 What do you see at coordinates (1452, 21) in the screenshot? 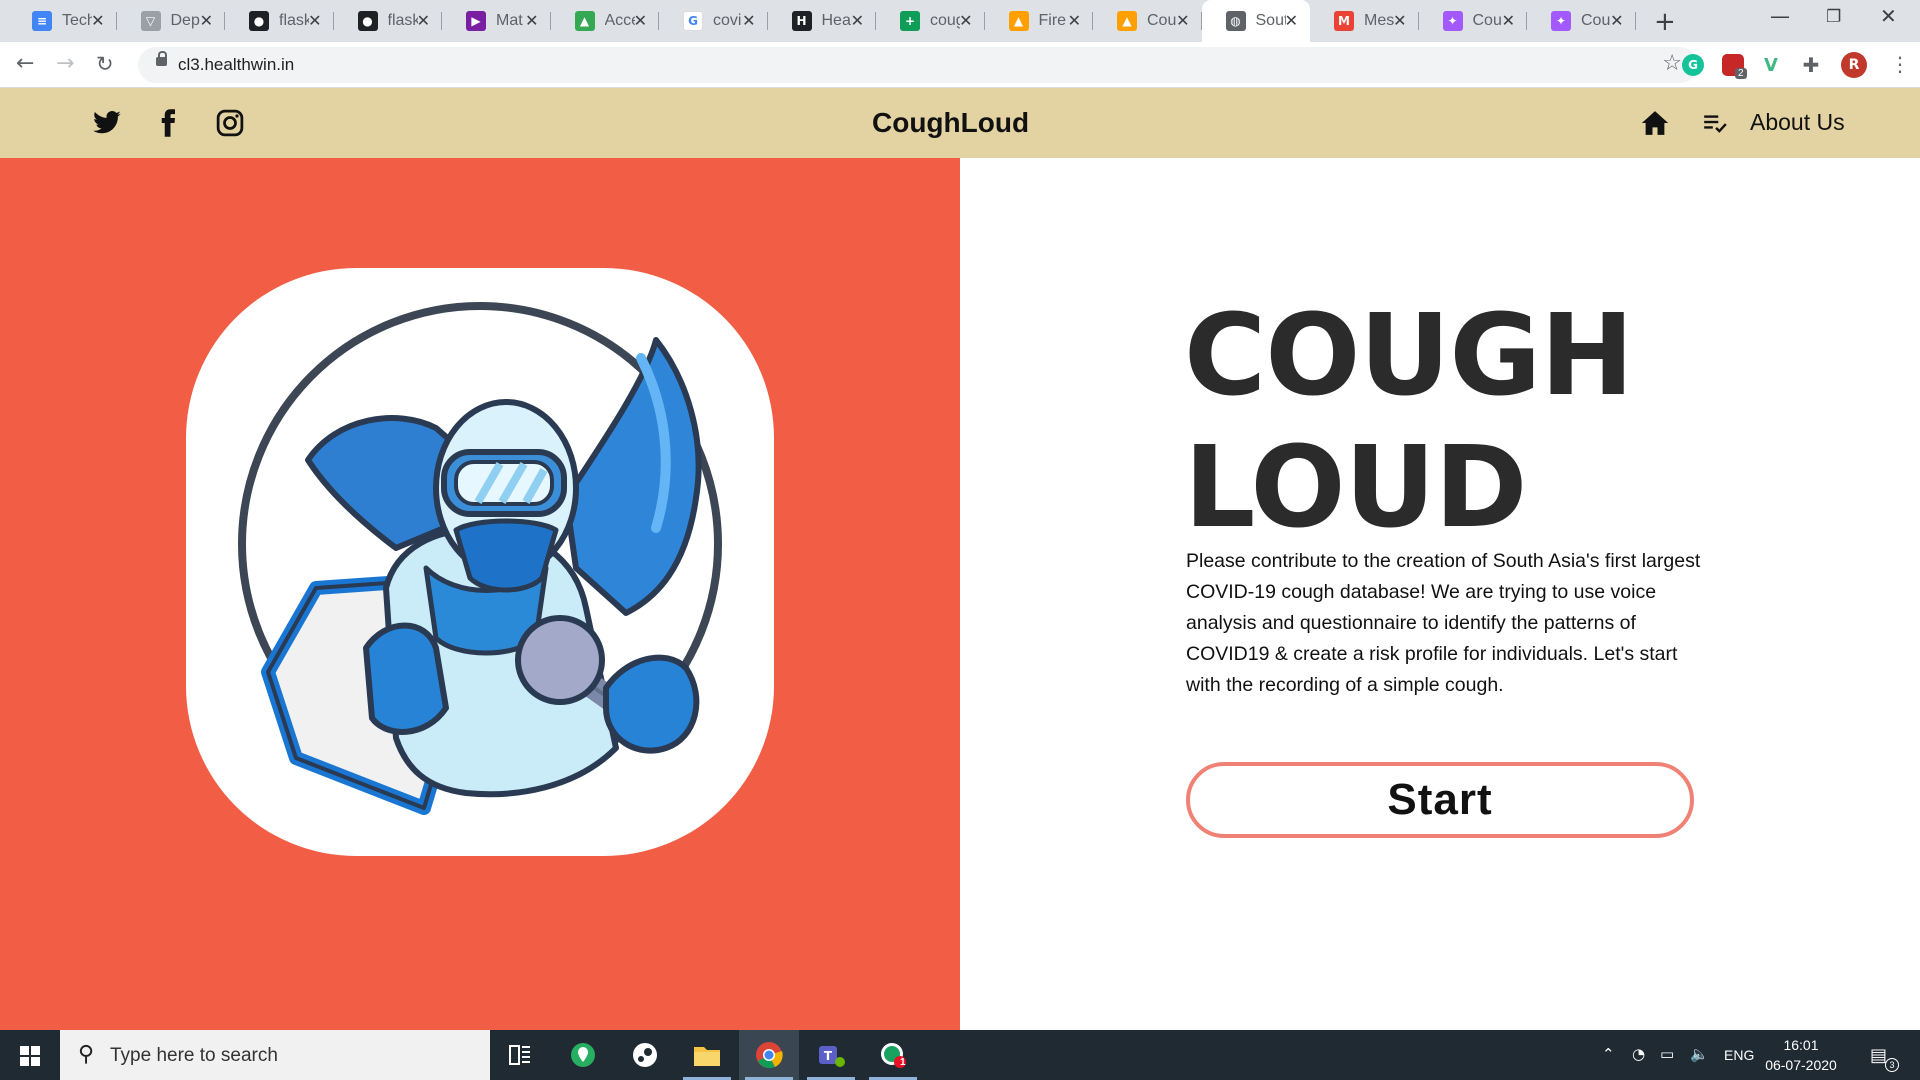
I see `figma-icon: ✦` at bounding box center [1452, 21].